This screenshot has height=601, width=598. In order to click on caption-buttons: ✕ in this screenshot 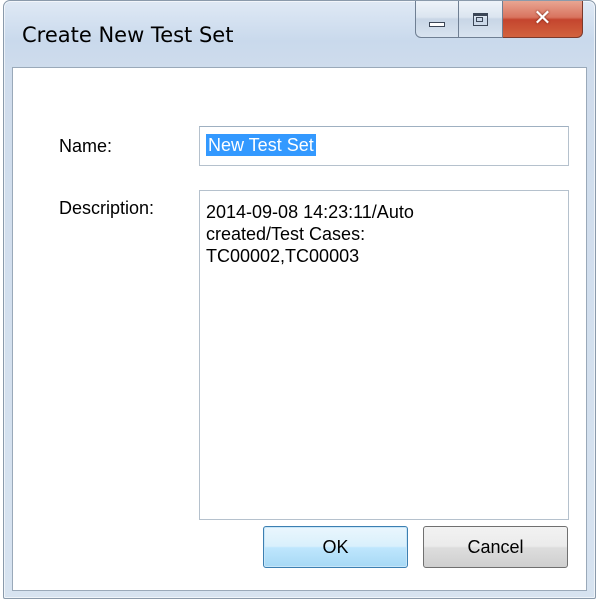, I will do `click(499, 20)`.